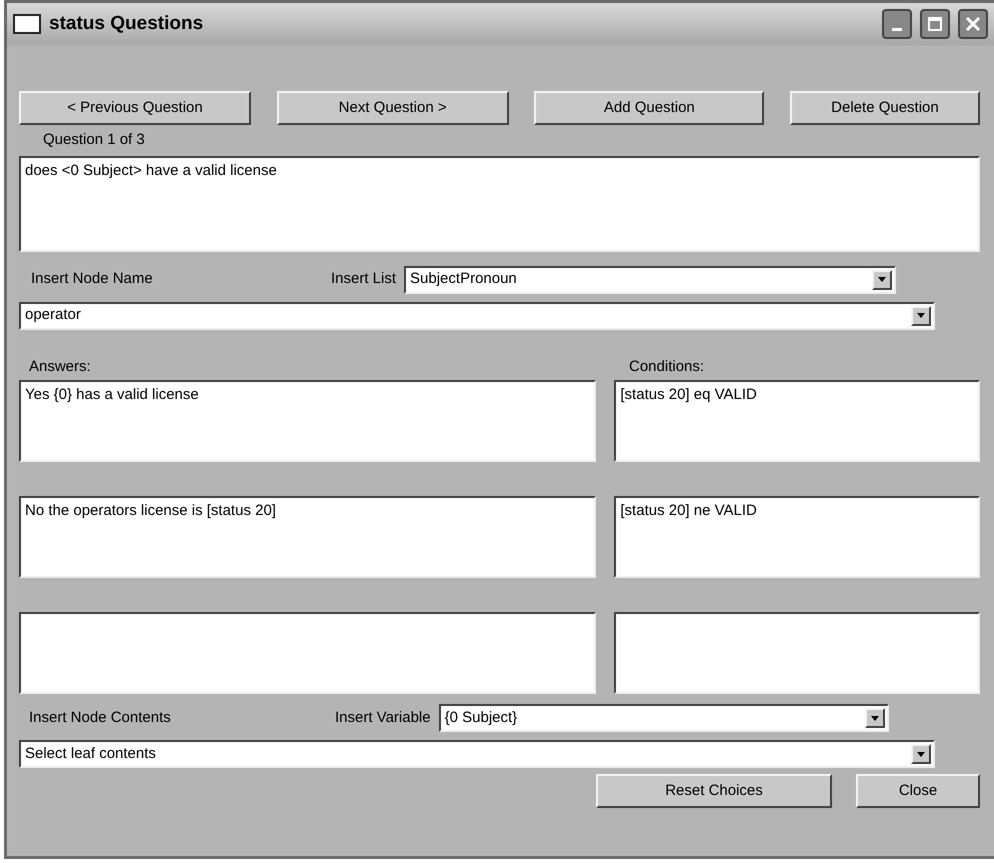 This screenshot has width=994, height=863. I want to click on condition-field: [status 20] ne VALID, so click(797, 537).